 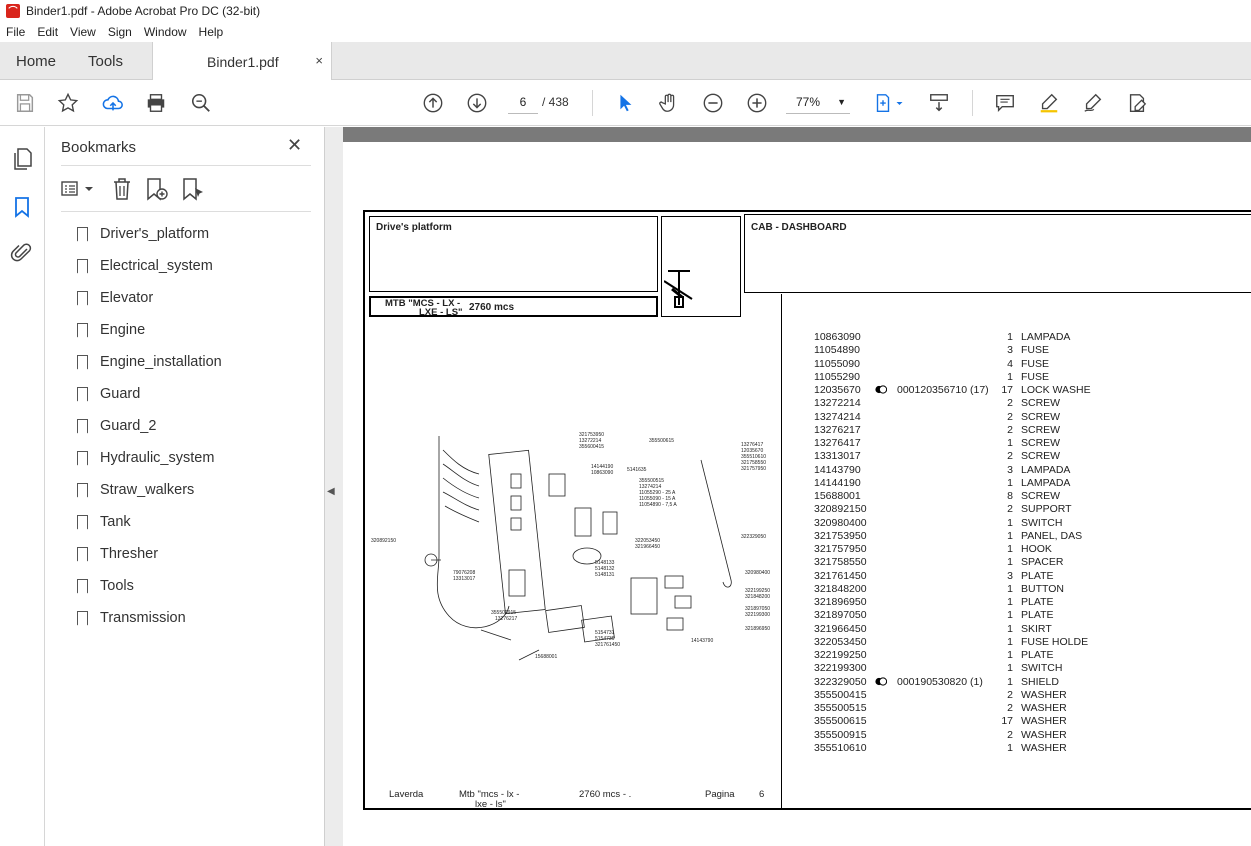 What do you see at coordinates (108, 394) in the screenshot?
I see `bookmark-item: Guard` at bounding box center [108, 394].